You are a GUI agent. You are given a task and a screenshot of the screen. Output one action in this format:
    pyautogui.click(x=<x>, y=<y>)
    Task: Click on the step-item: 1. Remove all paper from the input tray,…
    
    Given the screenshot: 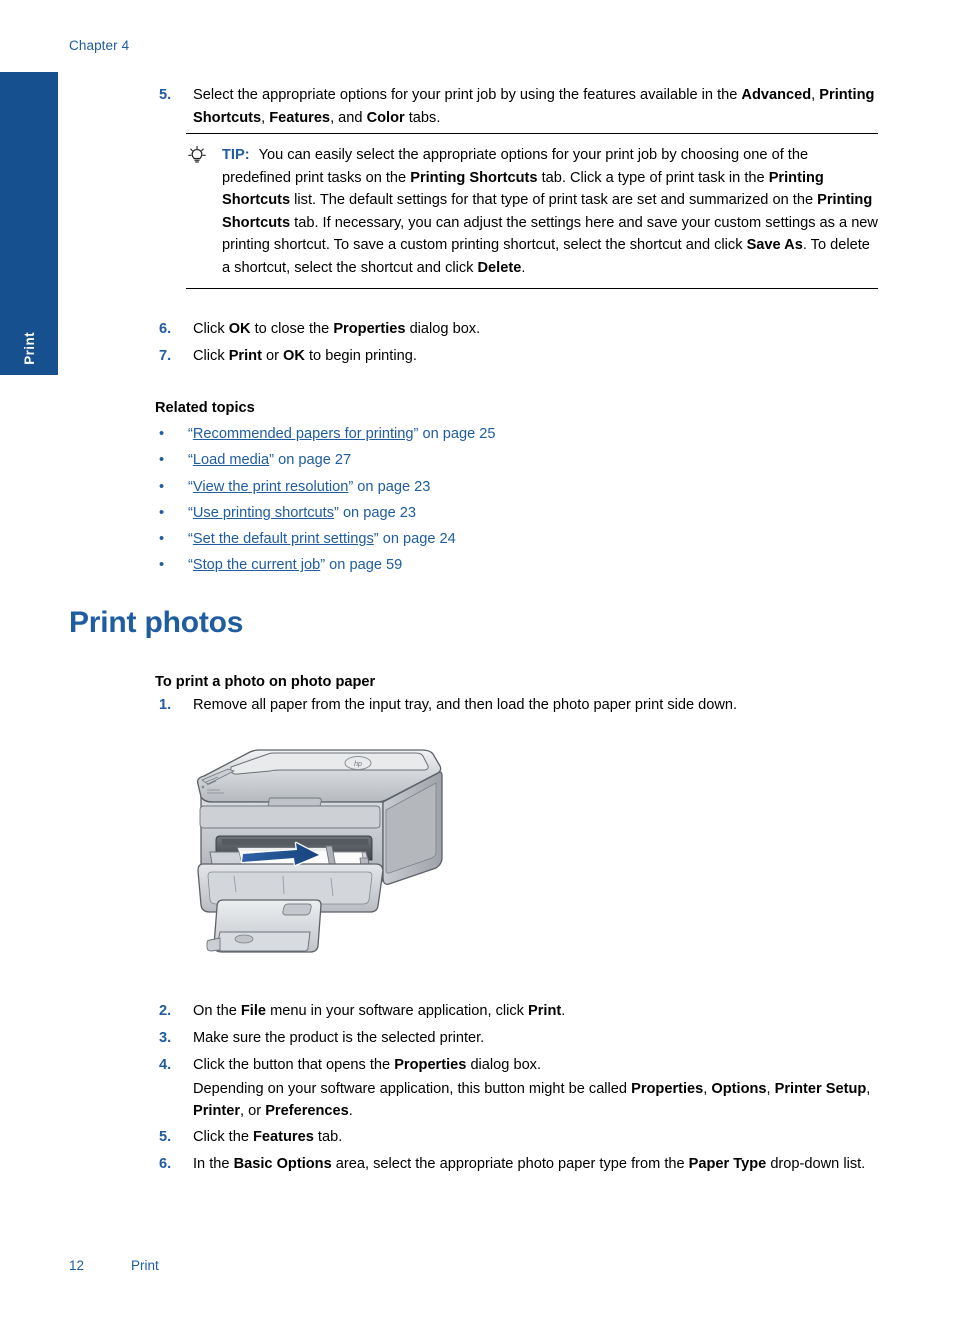 What is the action you would take?
    pyautogui.click(x=524, y=705)
    